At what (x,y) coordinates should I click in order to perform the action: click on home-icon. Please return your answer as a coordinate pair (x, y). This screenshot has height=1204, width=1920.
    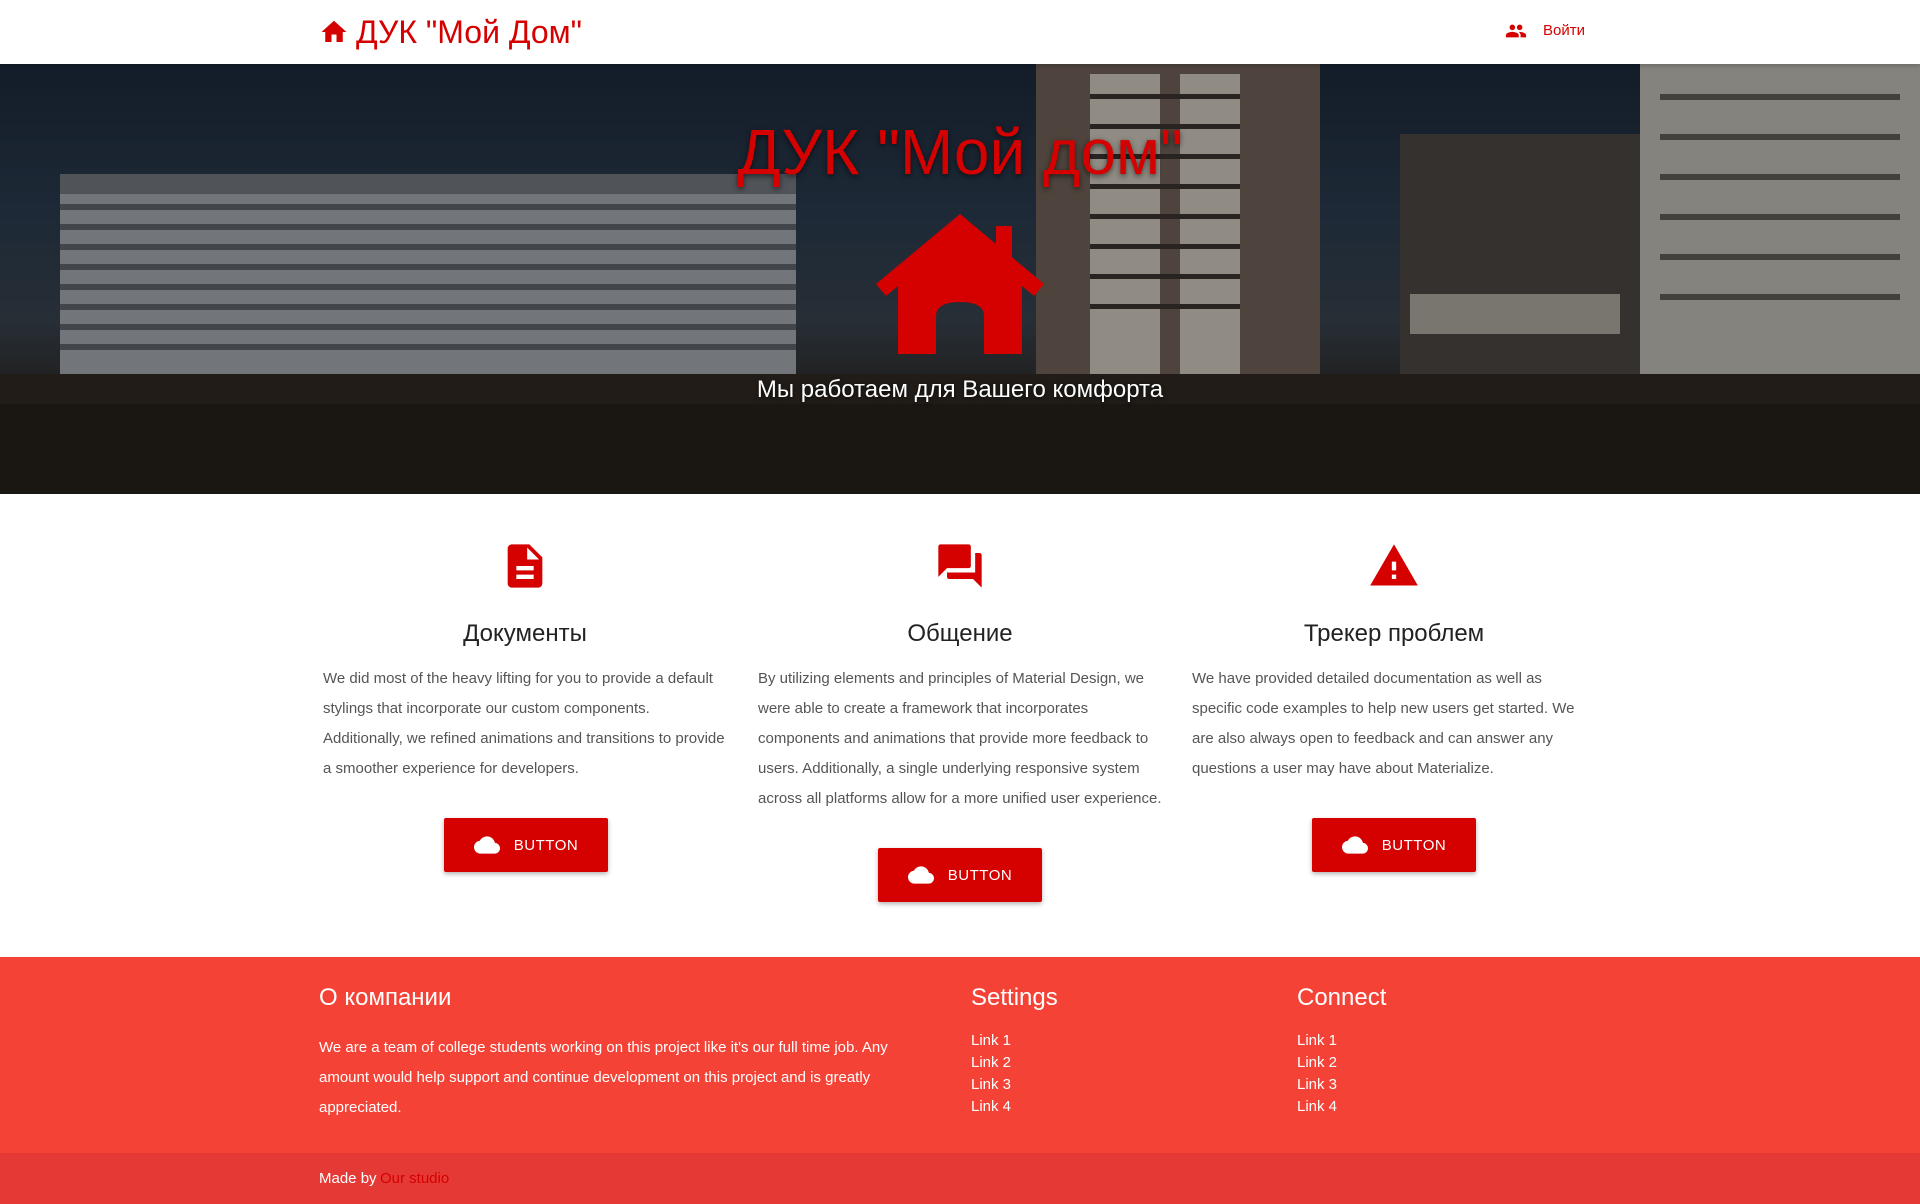
    Looking at the image, I should click on (334, 31).